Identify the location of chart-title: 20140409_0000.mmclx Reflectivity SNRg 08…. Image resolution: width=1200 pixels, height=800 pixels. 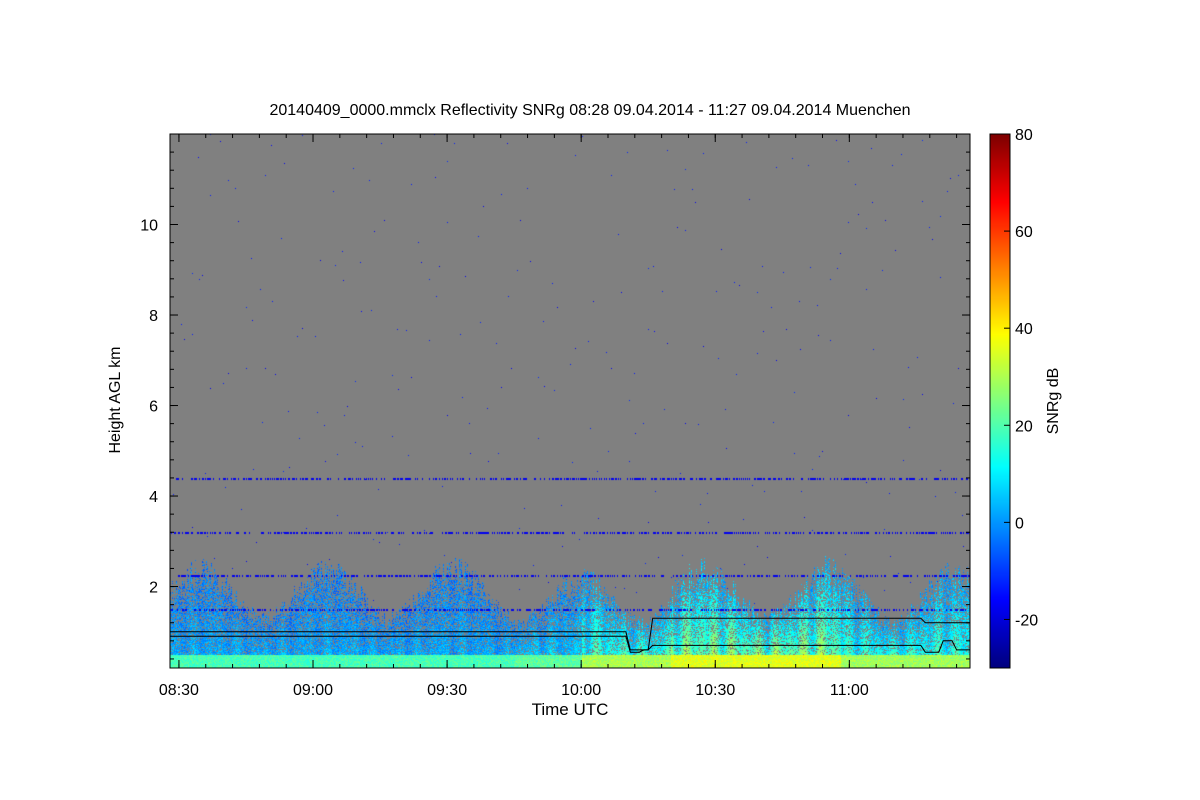
(589, 110).